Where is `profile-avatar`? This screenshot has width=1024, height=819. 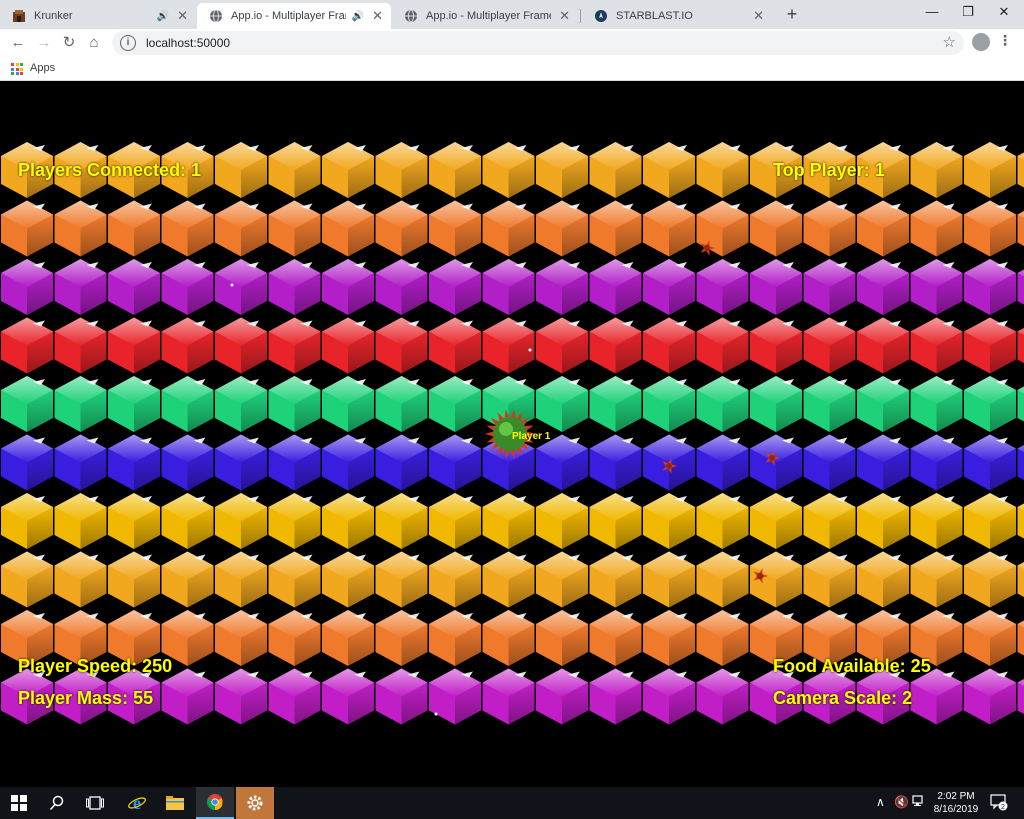
profile-avatar is located at coordinates (981, 42).